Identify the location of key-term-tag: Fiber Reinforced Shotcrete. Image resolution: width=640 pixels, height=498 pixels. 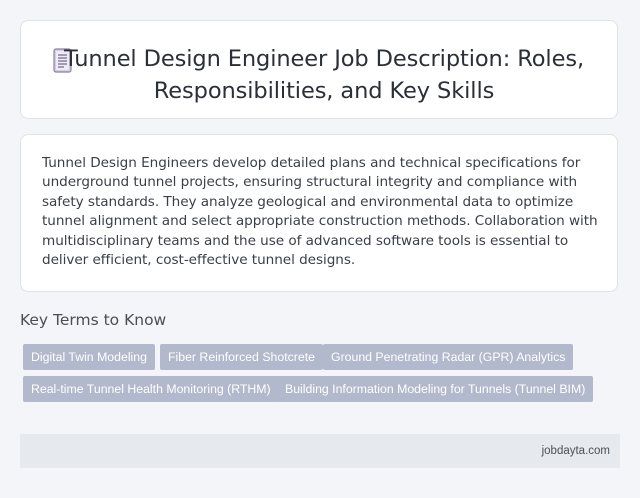
(241, 357).